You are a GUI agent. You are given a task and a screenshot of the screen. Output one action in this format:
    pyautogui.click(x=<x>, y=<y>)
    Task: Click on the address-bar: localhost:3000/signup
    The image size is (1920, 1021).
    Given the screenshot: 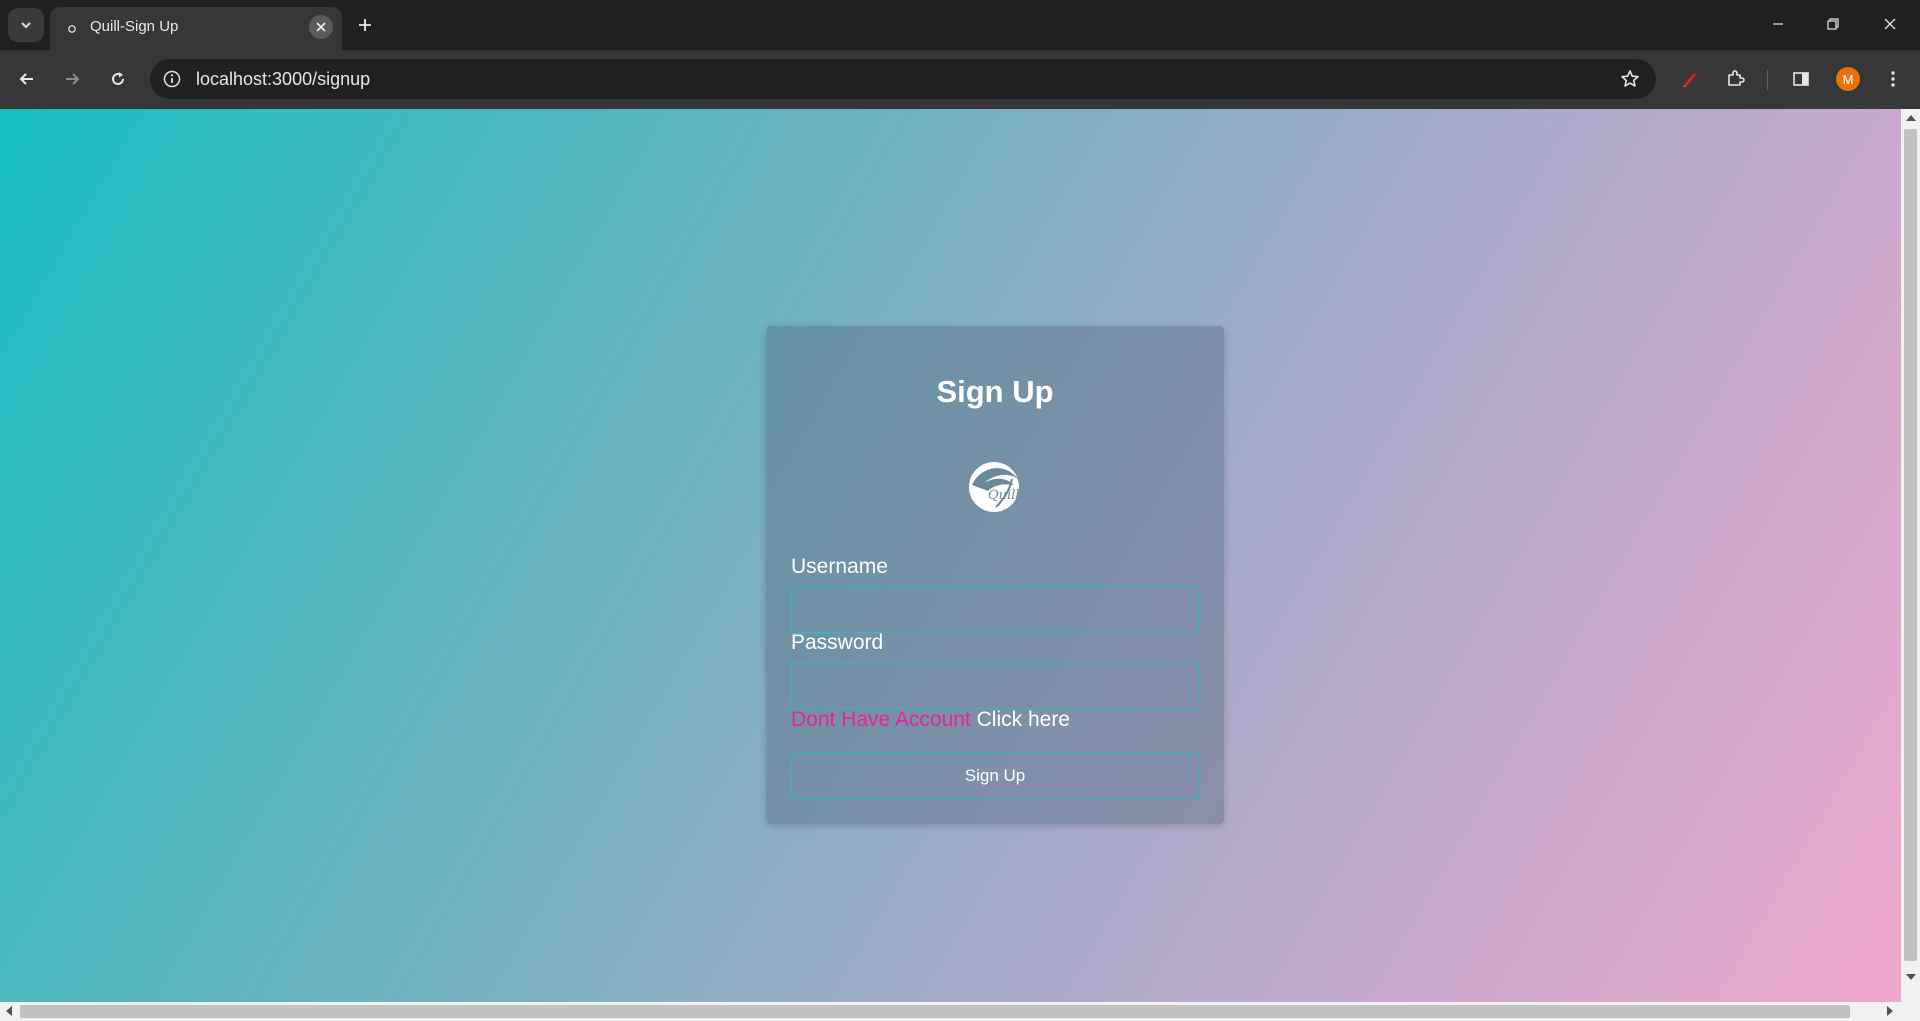 What is the action you would take?
    pyautogui.click(x=903, y=79)
    